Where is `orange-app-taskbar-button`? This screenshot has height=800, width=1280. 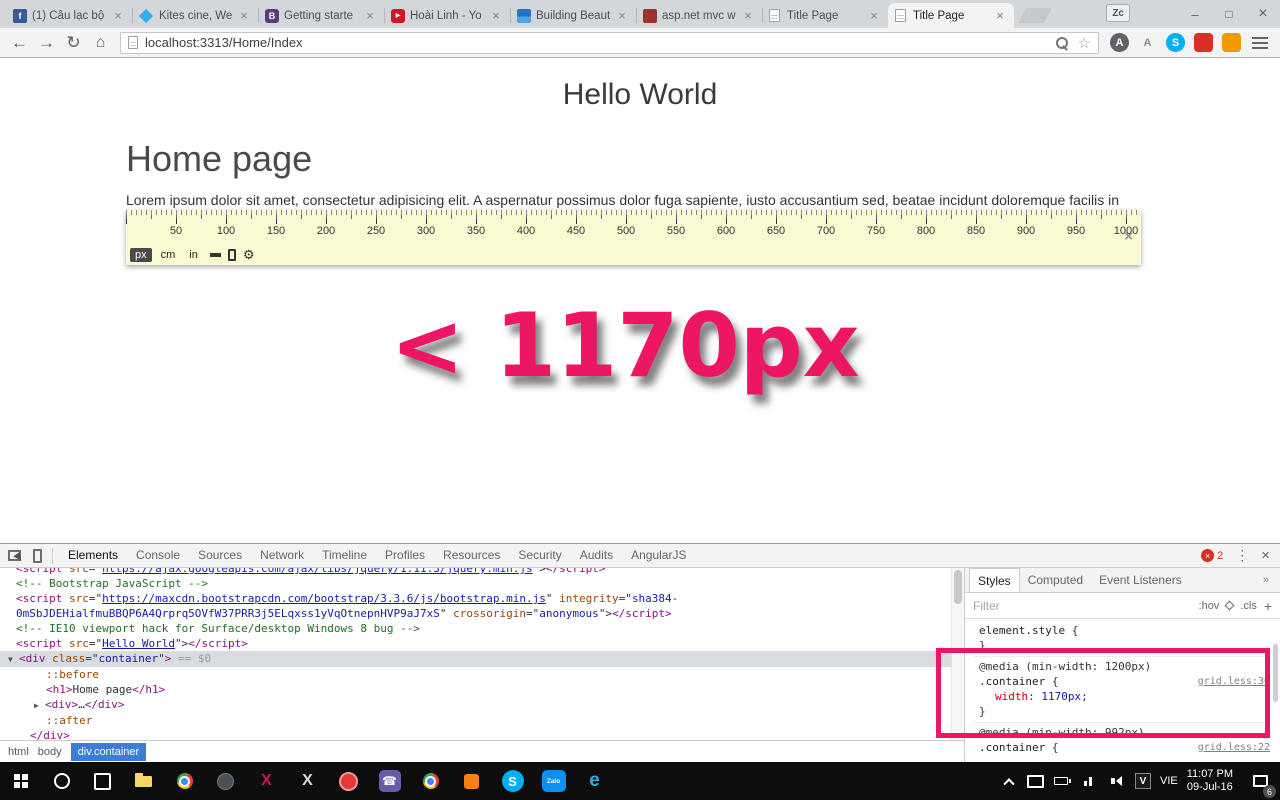
orange-app-taskbar-button is located at coordinates (471, 781).